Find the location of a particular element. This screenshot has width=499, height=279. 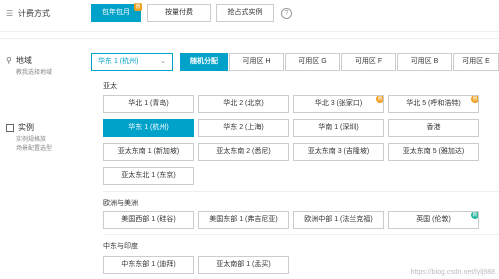

region-button: 亚太东南 3 (吉隆坡) is located at coordinates (338, 152).